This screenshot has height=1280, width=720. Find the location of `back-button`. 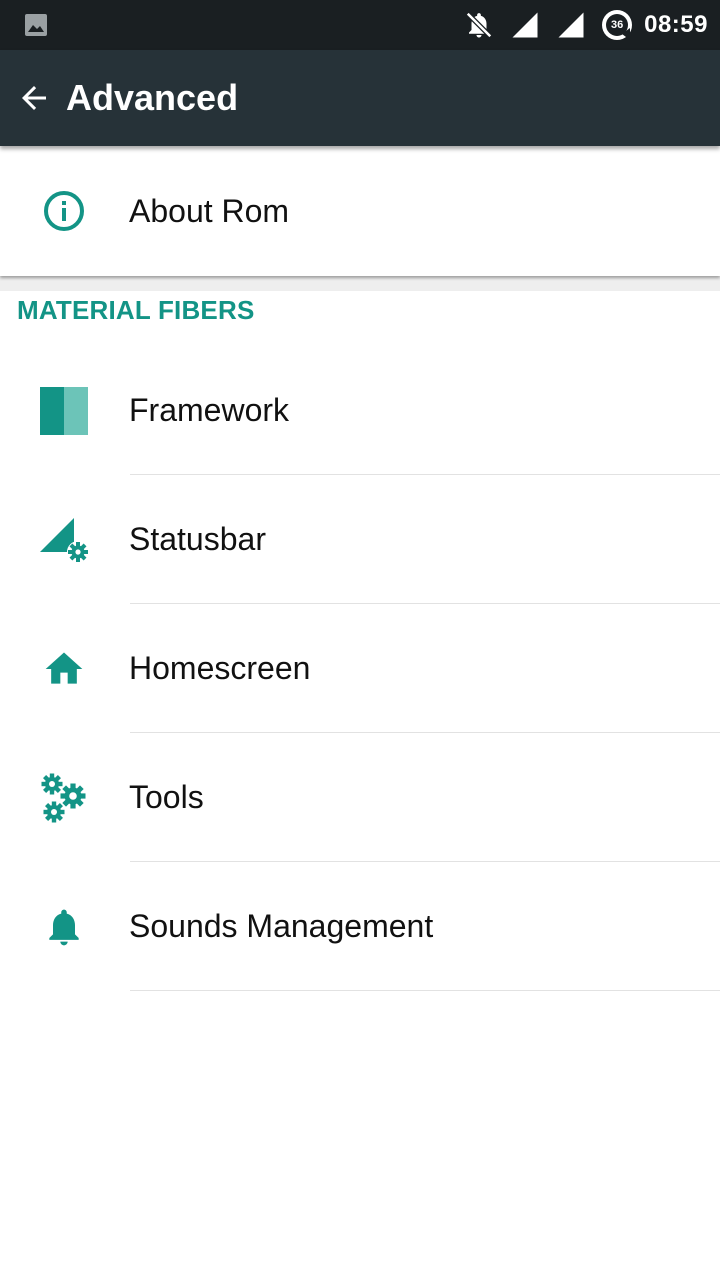

back-button is located at coordinates (34, 98).